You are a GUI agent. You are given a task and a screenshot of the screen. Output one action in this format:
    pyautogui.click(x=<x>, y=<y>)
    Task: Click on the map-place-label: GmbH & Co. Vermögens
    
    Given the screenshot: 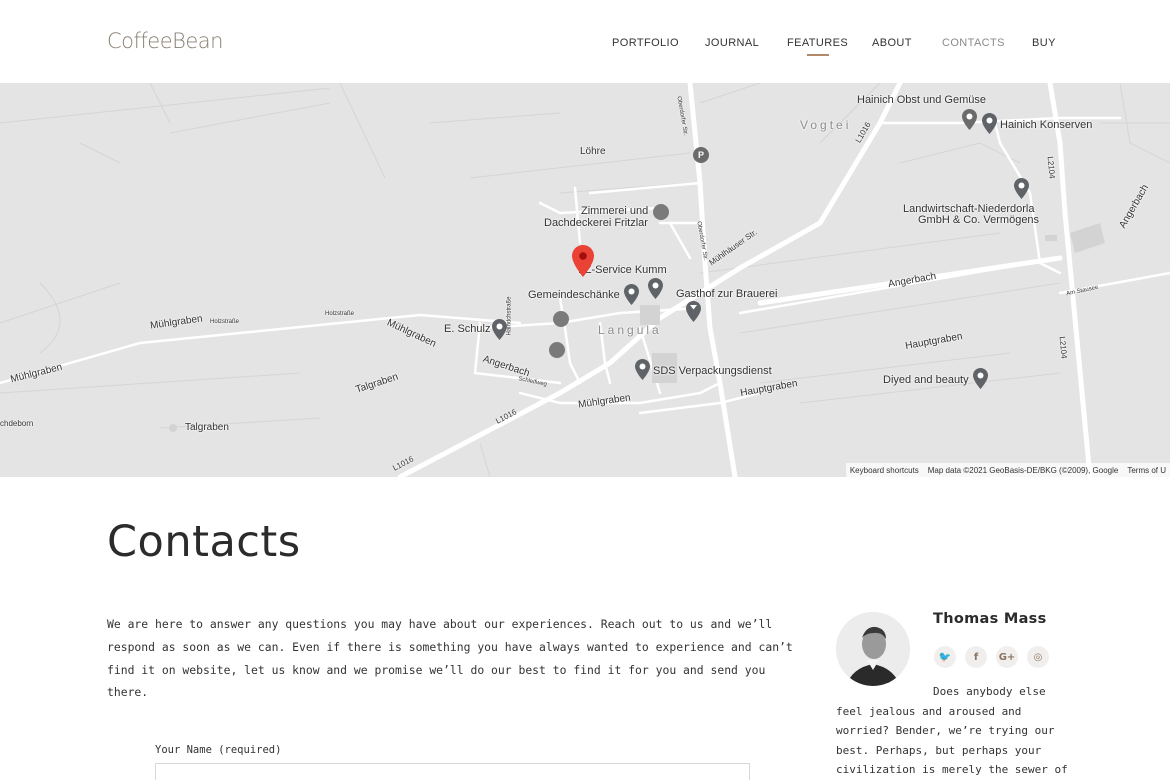 What is the action you would take?
    pyautogui.click(x=978, y=220)
    